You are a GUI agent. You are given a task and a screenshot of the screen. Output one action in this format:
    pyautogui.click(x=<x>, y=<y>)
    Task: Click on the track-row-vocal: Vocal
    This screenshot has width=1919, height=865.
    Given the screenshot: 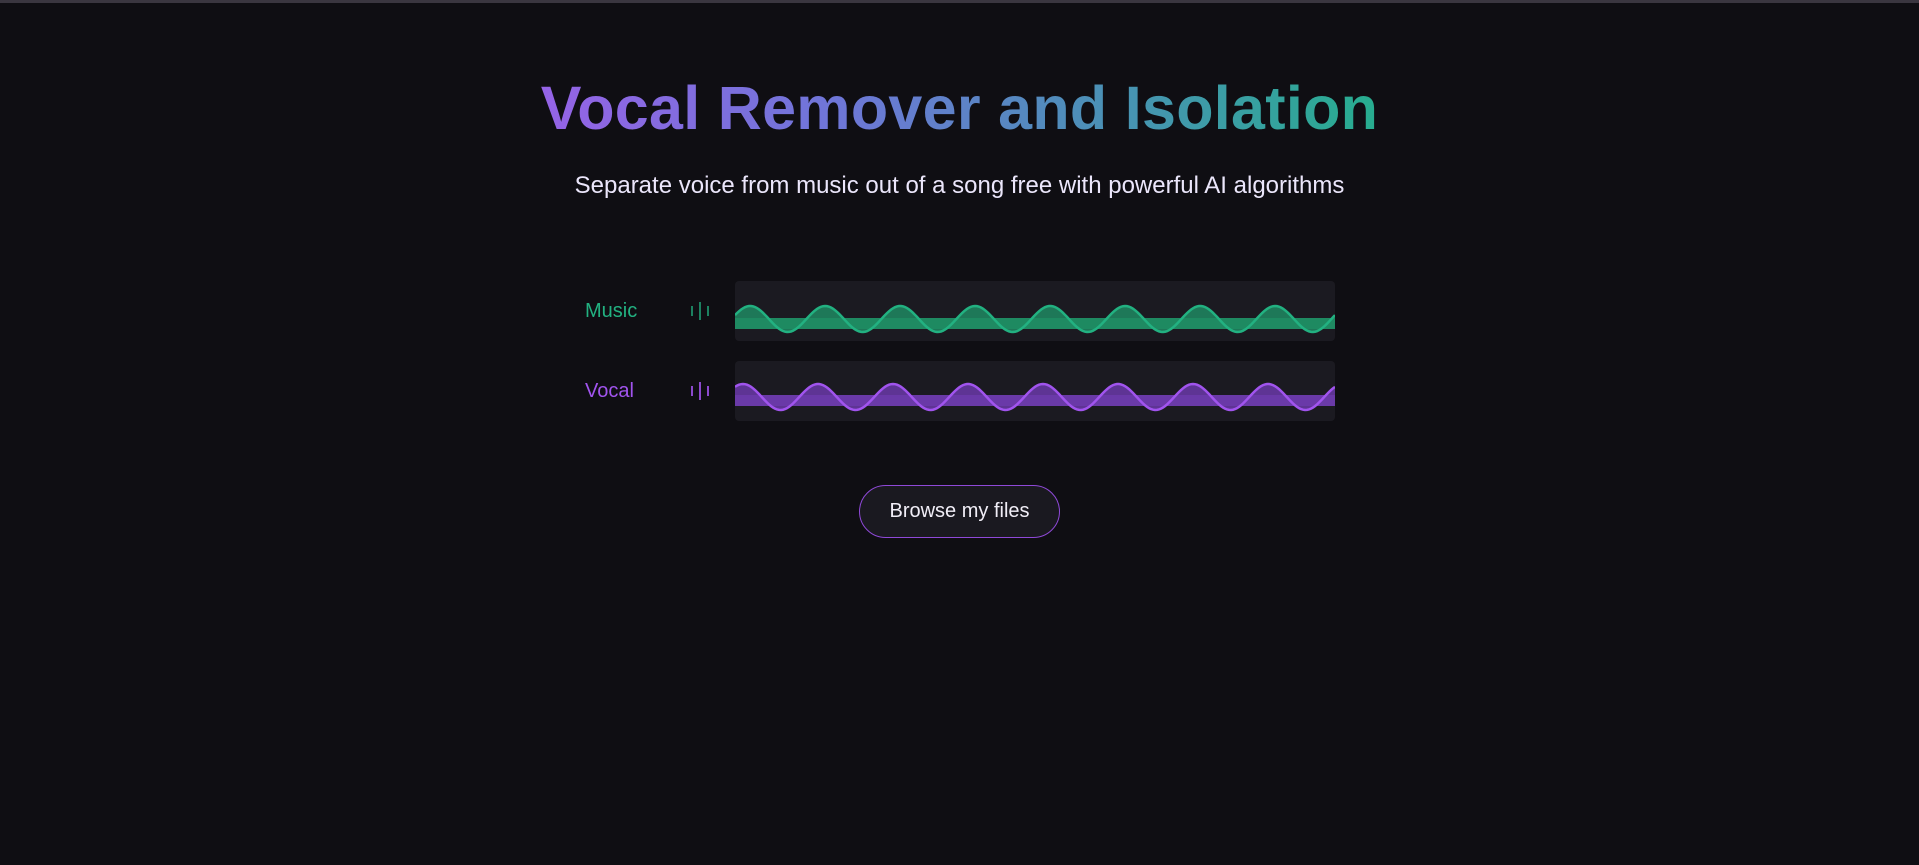 What is the action you would take?
    pyautogui.click(x=960, y=391)
    